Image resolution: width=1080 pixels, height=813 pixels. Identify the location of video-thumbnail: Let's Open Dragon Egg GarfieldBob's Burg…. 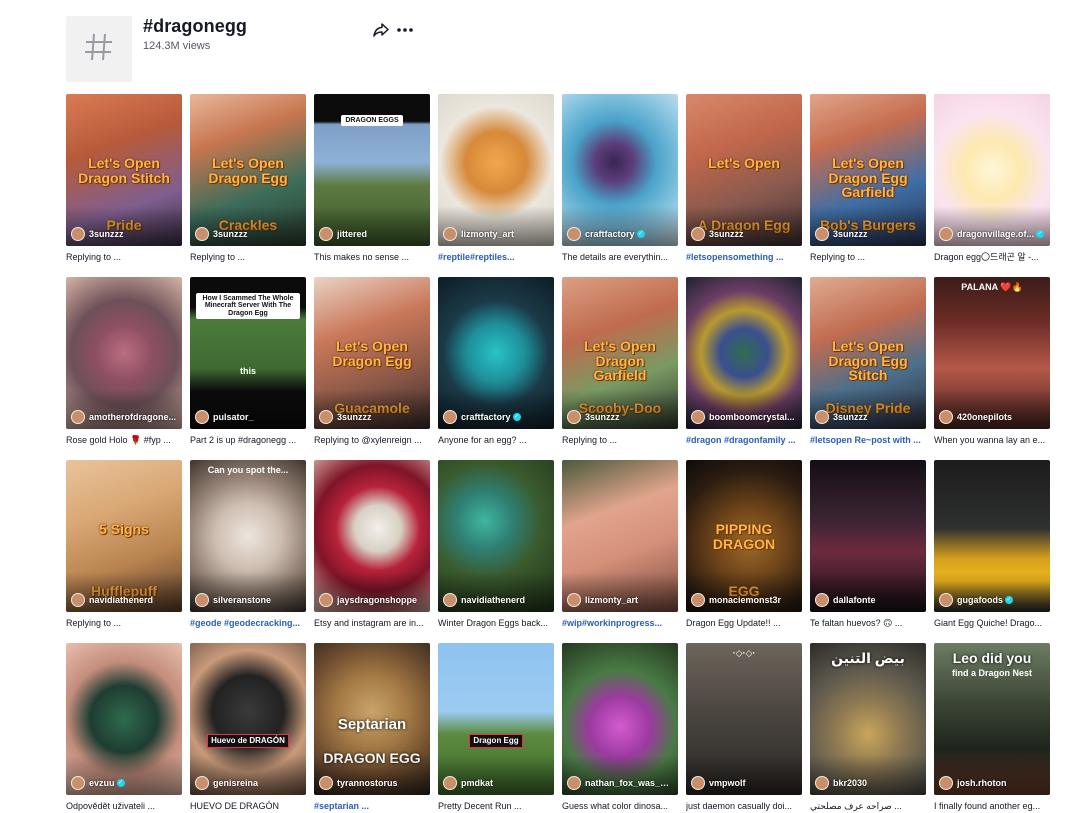
(868, 170).